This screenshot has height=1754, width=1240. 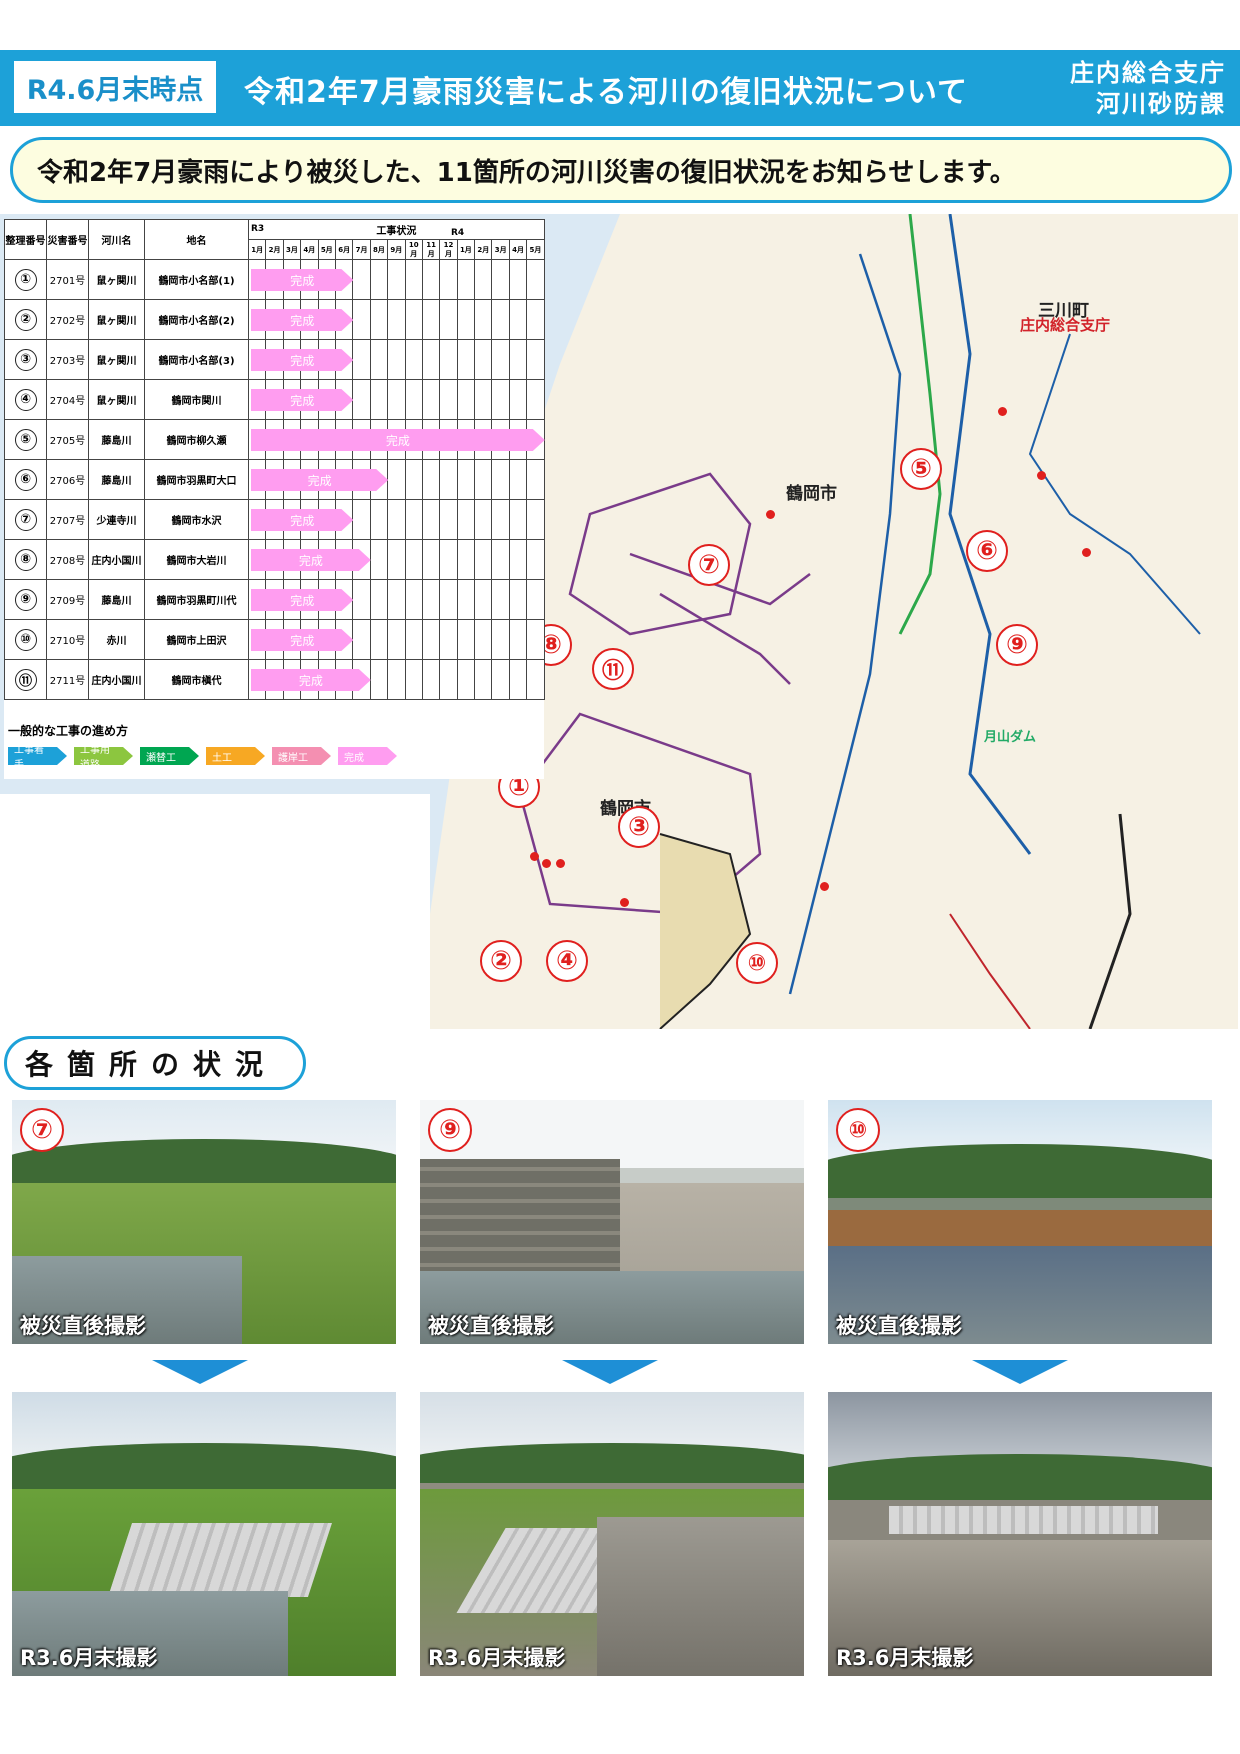 I want to click on section-title: 各箇所の状況, so click(x=155, y=1063).